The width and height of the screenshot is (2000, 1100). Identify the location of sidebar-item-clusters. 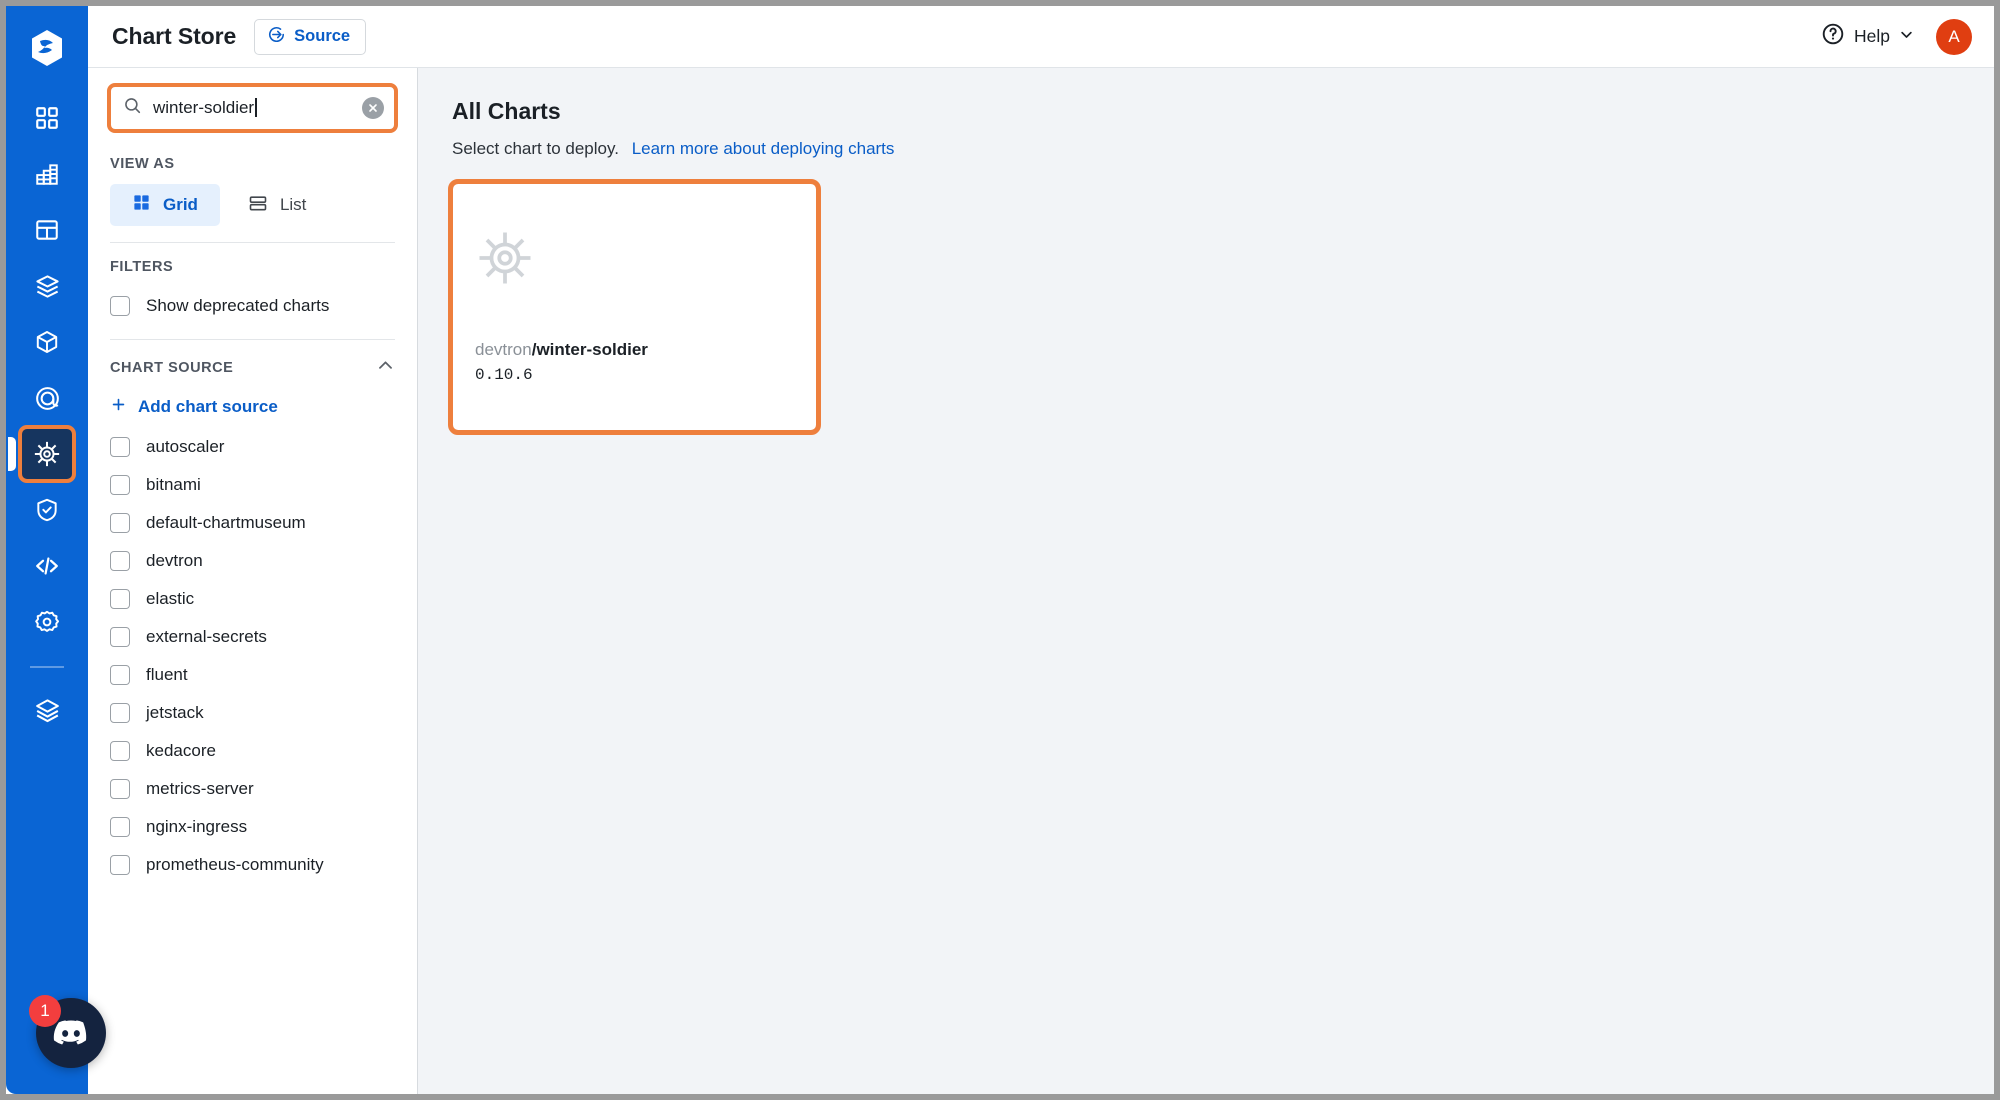
(47, 342).